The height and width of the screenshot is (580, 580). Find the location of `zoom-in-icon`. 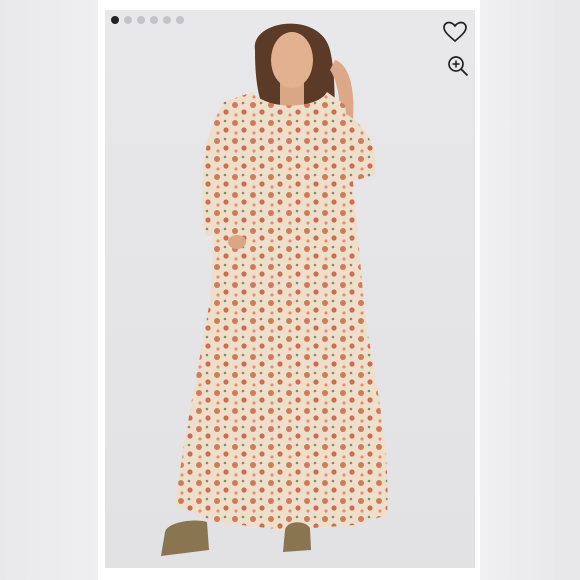

zoom-in-icon is located at coordinates (458, 66).